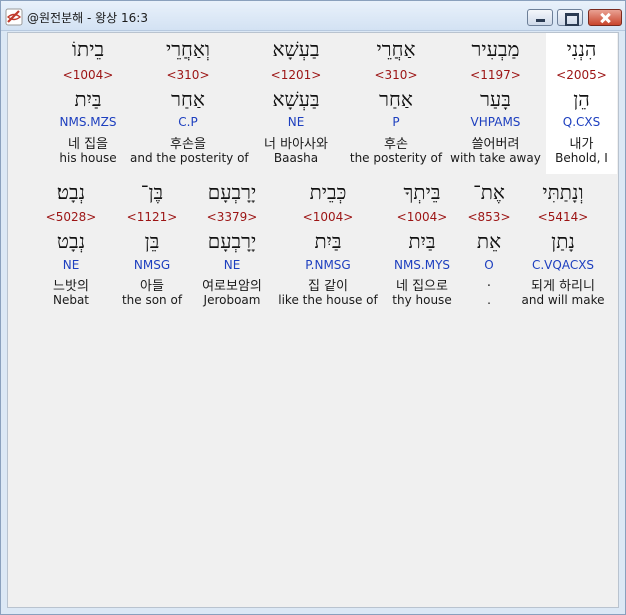 The image size is (626, 615). What do you see at coordinates (328, 300) in the screenshot?
I see `english-gloss: like the house of` at bounding box center [328, 300].